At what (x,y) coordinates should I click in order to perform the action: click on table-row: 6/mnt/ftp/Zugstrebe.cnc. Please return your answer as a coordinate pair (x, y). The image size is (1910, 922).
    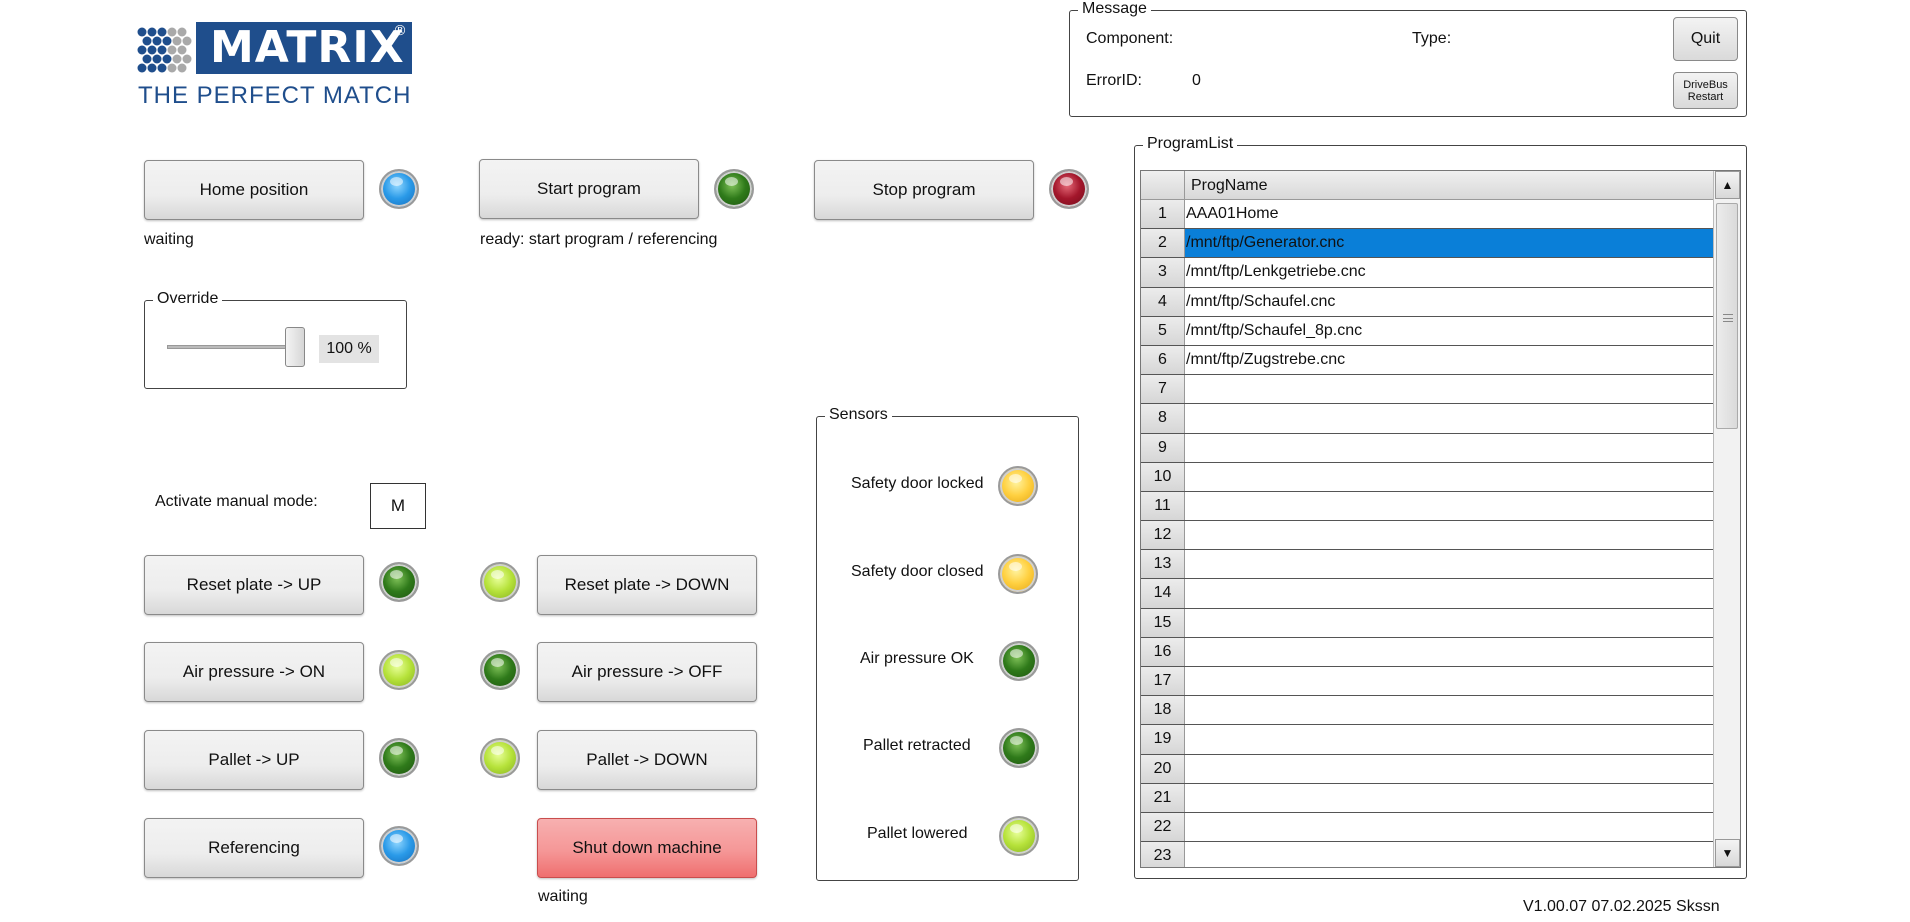
    Looking at the image, I should click on (1428, 360).